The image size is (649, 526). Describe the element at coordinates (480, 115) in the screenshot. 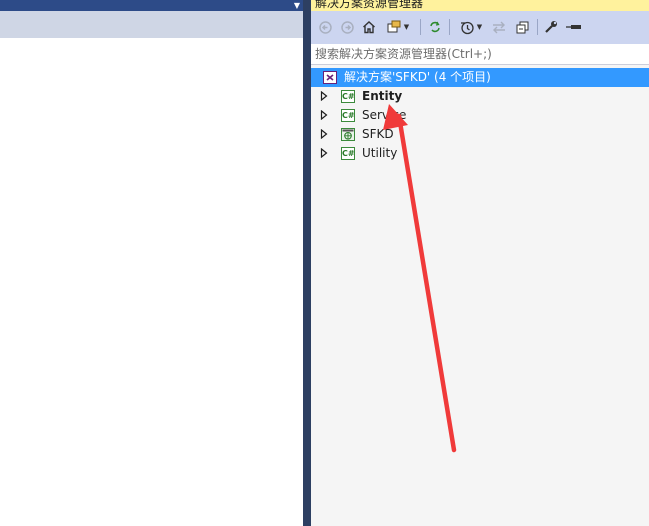

I see `tree-node-service: C# Service` at that location.